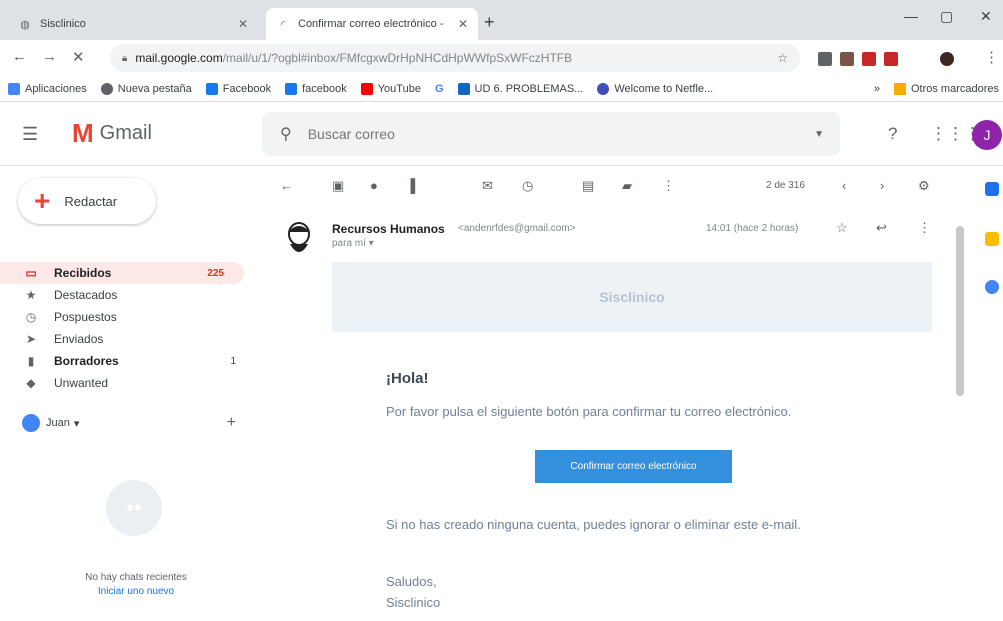 The width and height of the screenshot is (1003, 621). Describe the element at coordinates (136, 577) in the screenshot. I see `no-recent-chats: No hay chats recientes` at that location.